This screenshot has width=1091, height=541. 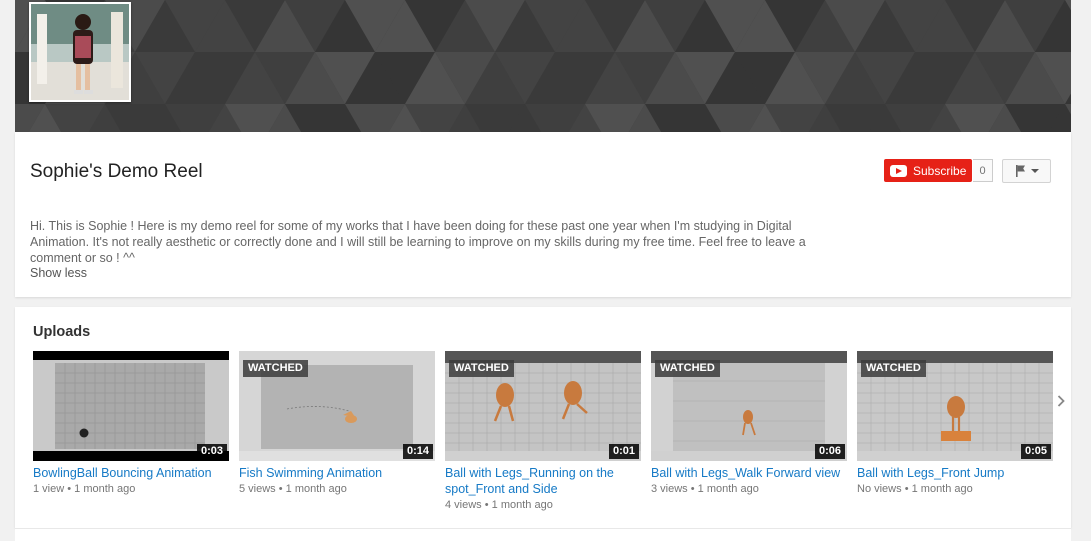 What do you see at coordinates (669, 489) in the screenshot?
I see `video-views: 3 views` at bounding box center [669, 489].